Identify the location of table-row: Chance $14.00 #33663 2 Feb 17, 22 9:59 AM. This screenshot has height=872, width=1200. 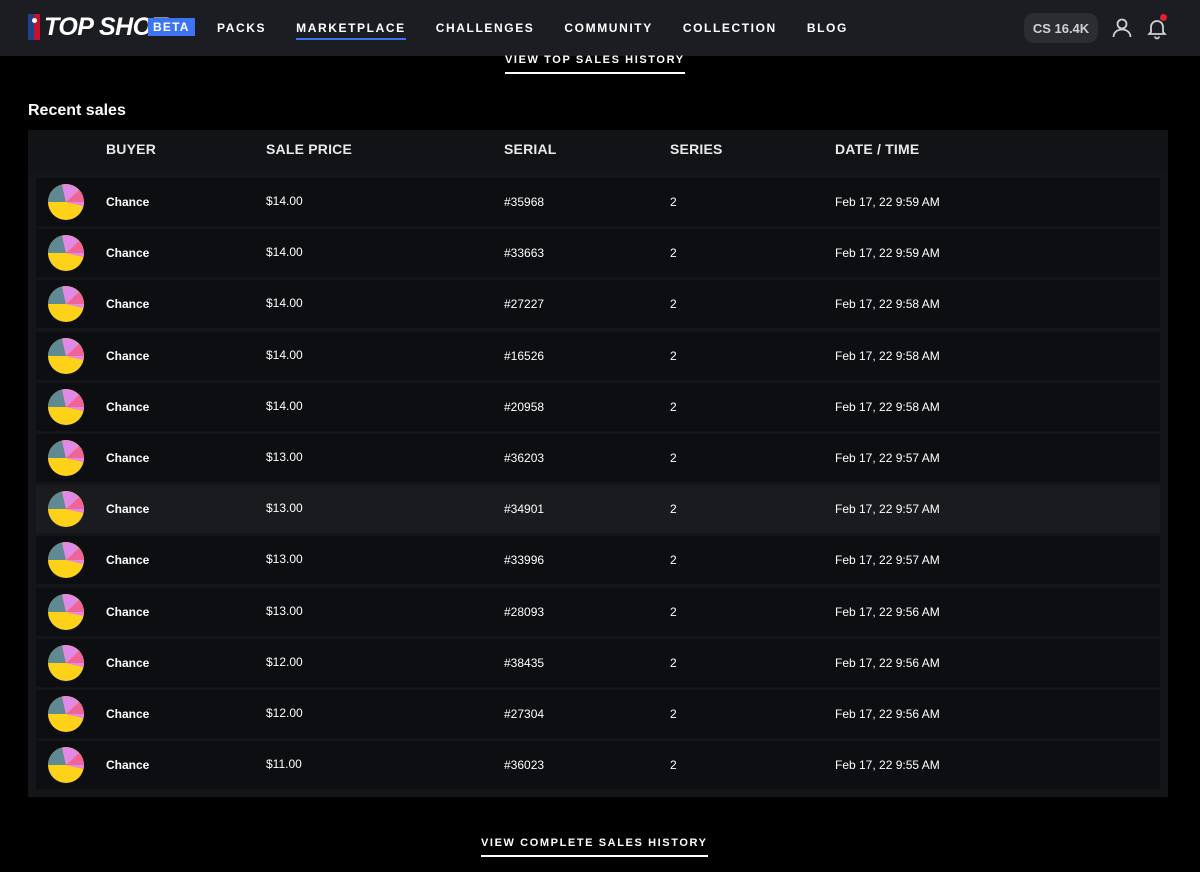
(598, 253).